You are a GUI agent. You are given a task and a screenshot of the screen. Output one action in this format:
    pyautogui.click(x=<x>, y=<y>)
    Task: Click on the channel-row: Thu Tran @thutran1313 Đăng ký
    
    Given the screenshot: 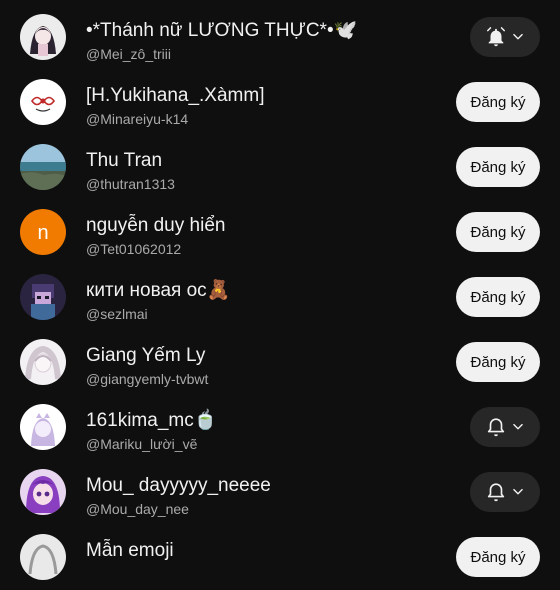 What is the action you would take?
    pyautogui.click(x=280, y=167)
    